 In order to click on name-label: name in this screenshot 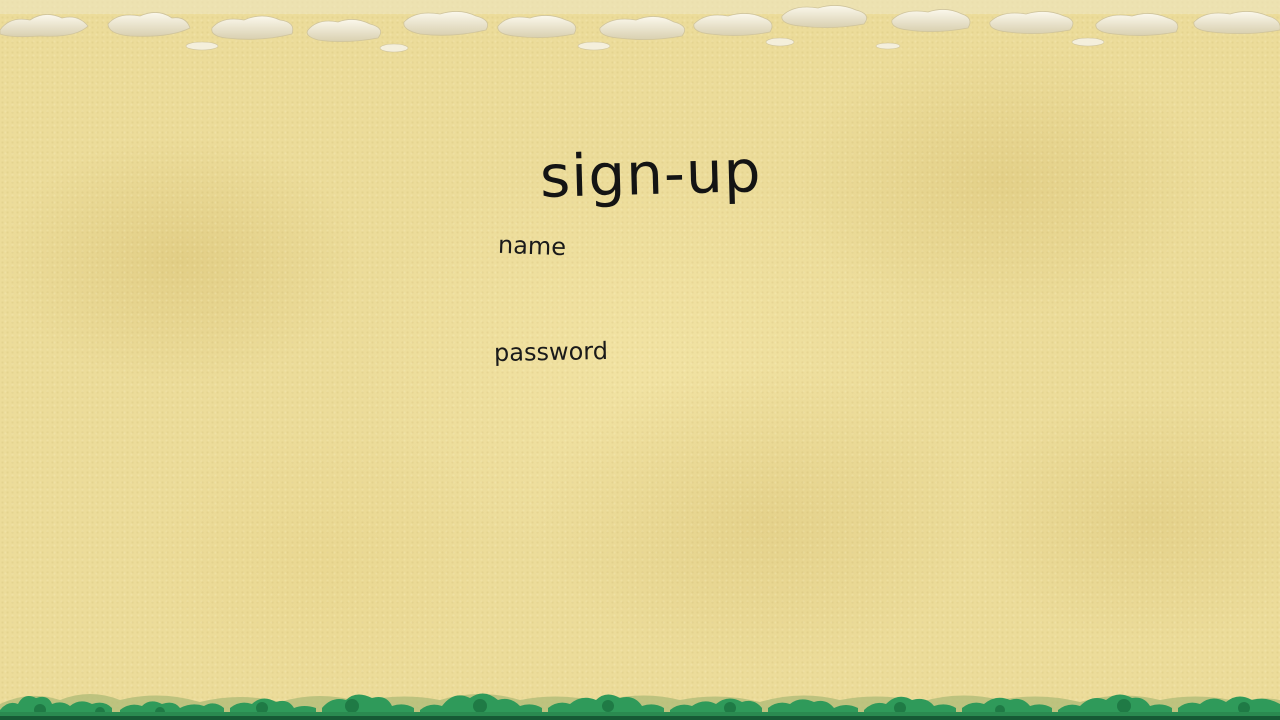, I will do `click(532, 246)`.